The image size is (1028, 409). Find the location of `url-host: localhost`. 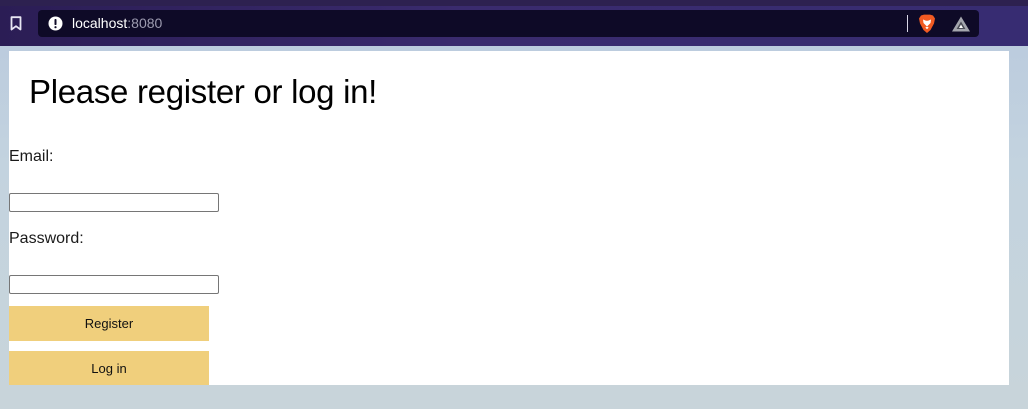

url-host: localhost is located at coordinates (100, 23).